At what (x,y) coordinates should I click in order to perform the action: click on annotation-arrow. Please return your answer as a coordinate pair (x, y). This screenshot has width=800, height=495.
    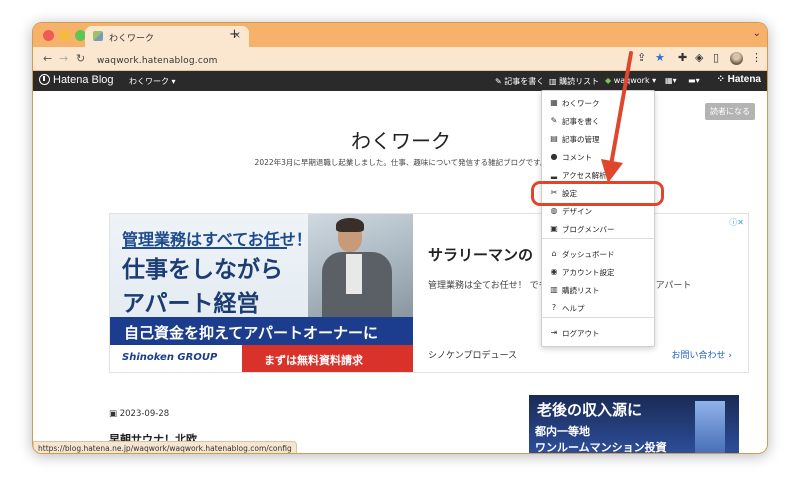
    Looking at the image, I should click on (617, 117).